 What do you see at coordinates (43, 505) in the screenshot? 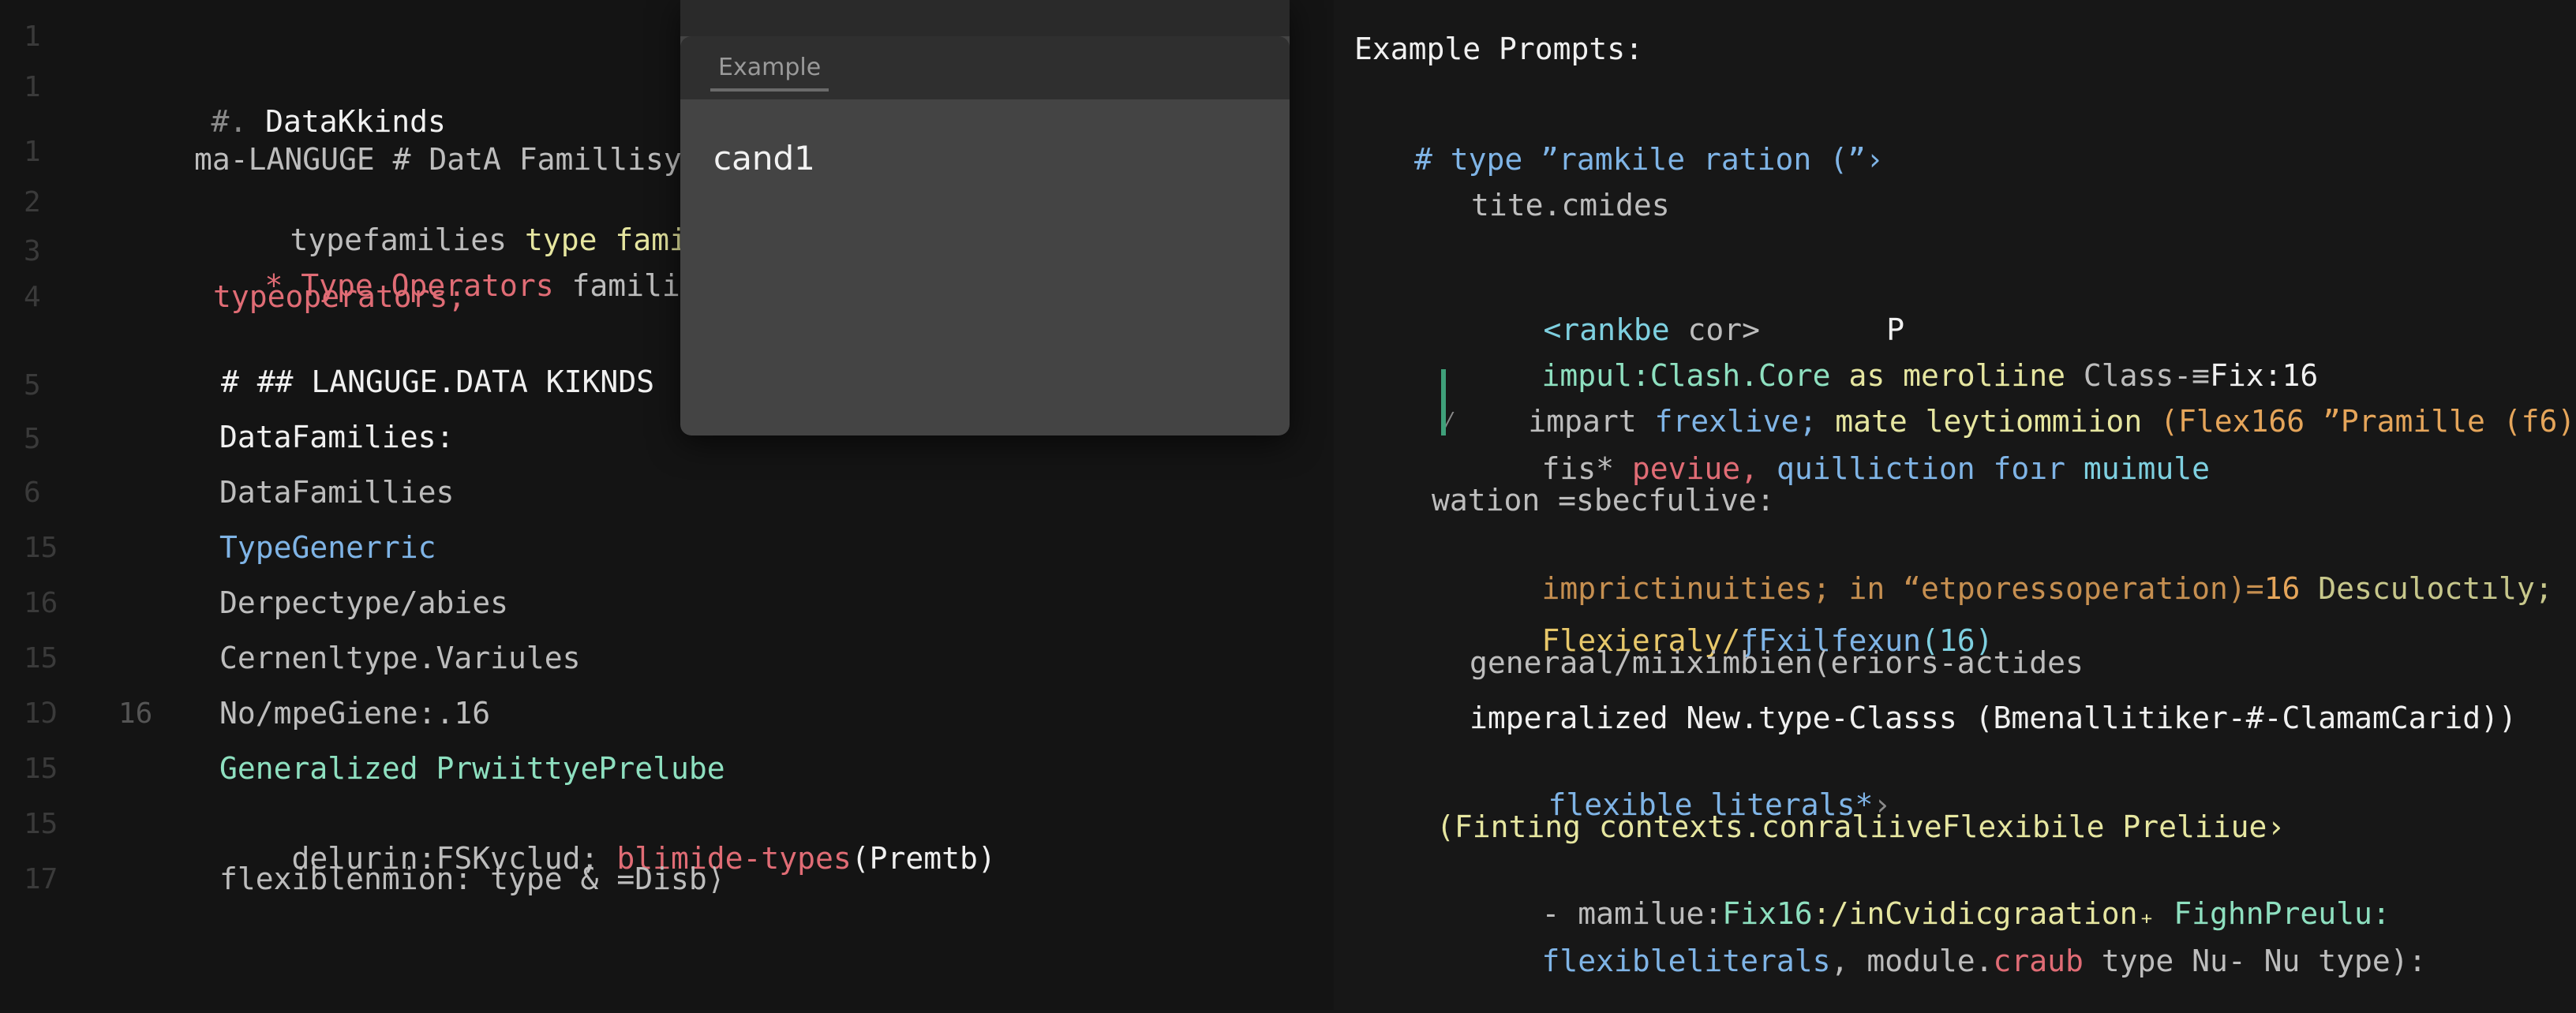
I see `line-gutter: 1 1 1 2 3 4 5 5 6 15 16 15 1Ͻ 15 15 17` at bounding box center [43, 505].